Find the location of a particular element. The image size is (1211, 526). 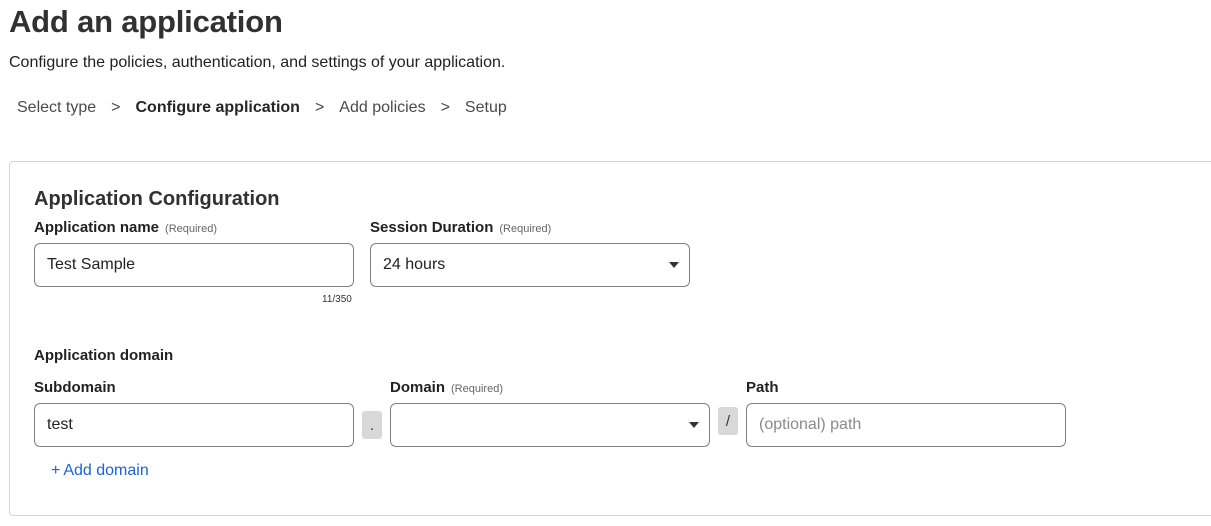

breadcrumb-step-configure-application: Configure application is located at coordinates (218, 108).